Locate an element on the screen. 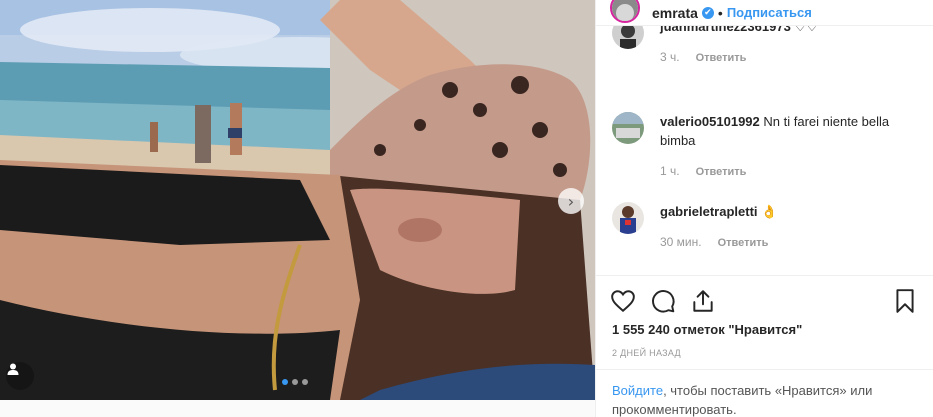 The width and height of the screenshot is (933, 417). author-avatar is located at coordinates (625, 11).